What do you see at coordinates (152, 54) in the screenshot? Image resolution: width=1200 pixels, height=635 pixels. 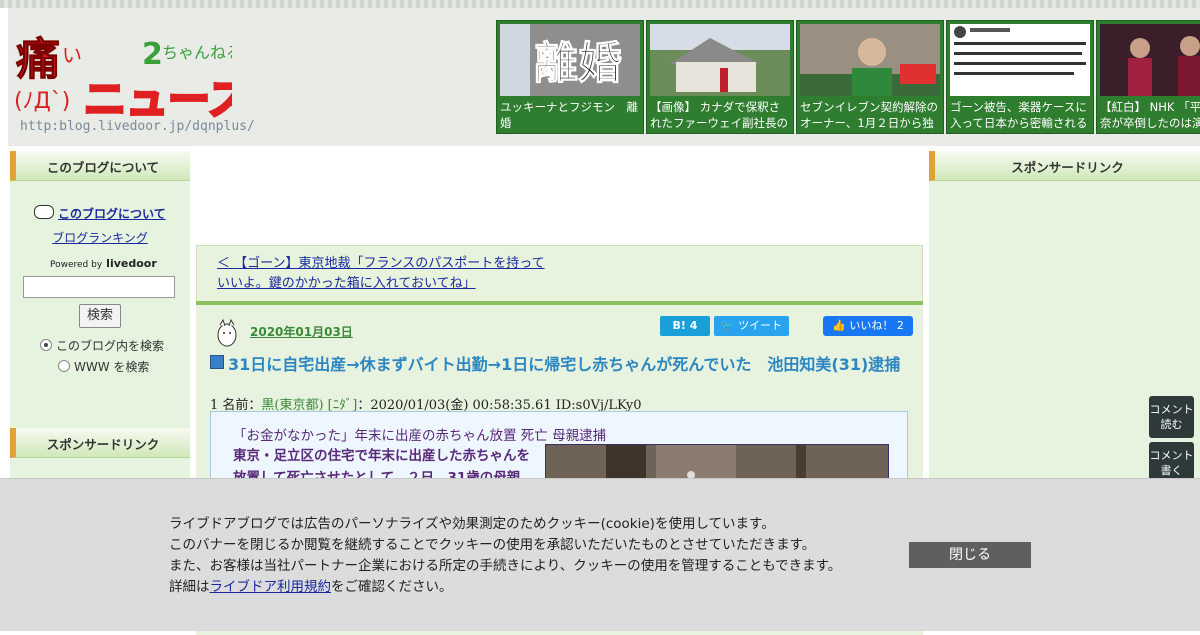 I see `svg-text: 2` at bounding box center [152, 54].